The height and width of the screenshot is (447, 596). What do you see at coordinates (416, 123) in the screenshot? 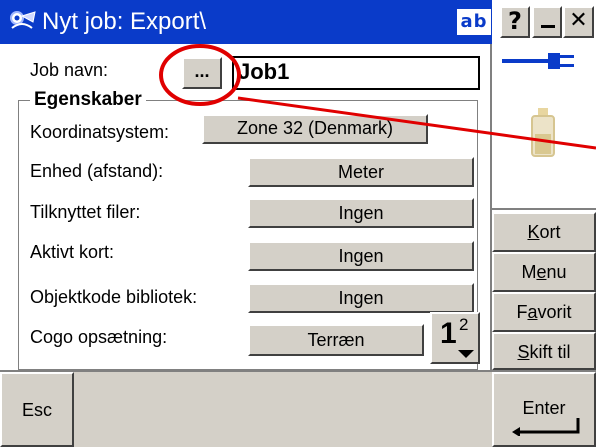
I see `annotation-line` at bounding box center [416, 123].